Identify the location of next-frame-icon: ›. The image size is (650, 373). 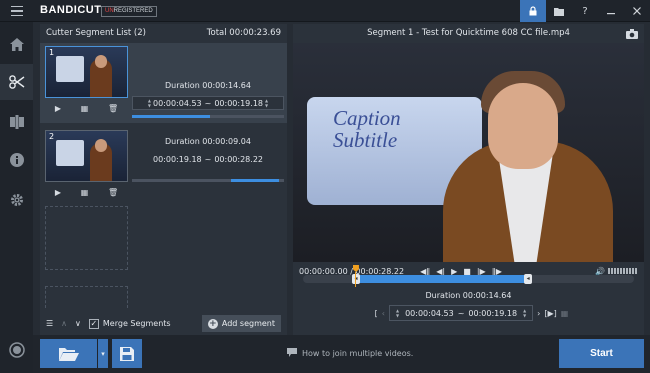
(538, 313).